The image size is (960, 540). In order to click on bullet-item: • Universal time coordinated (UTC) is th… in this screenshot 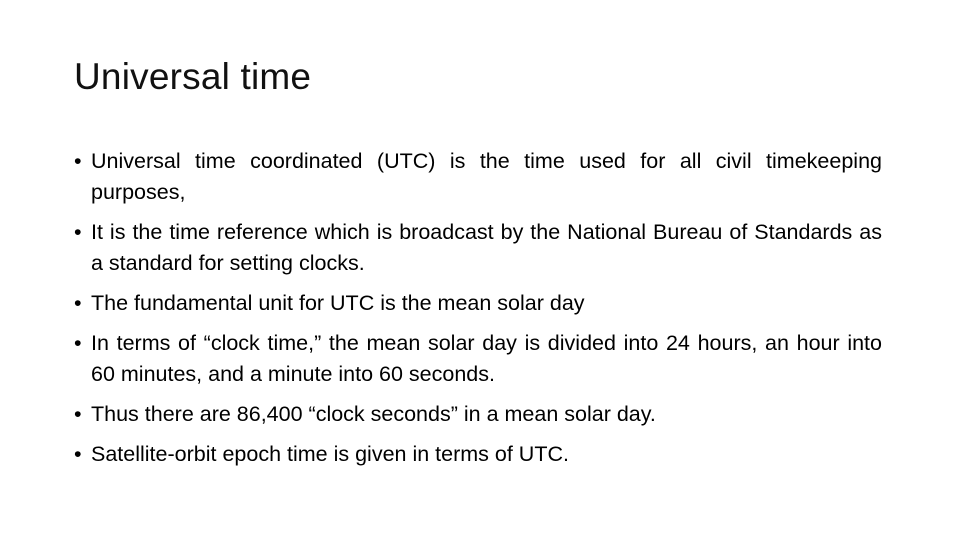, I will do `click(478, 177)`.